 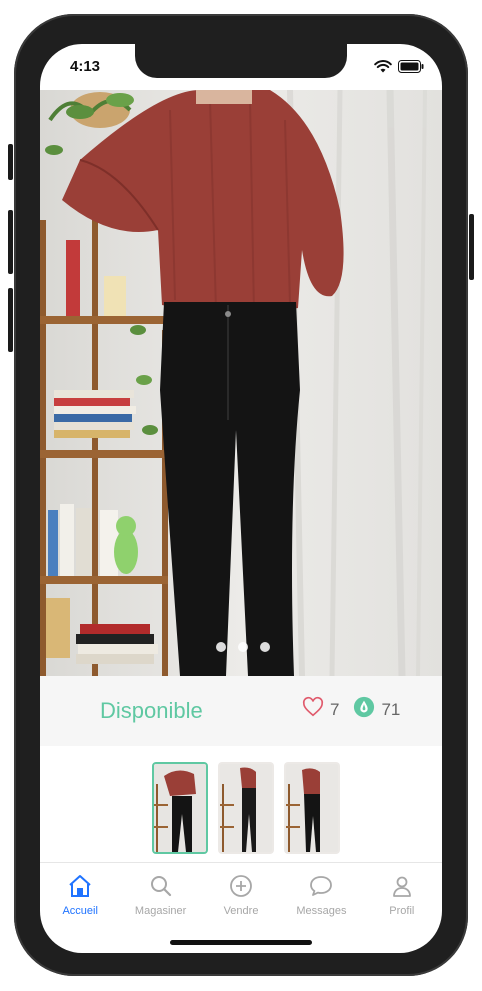 I want to click on tab-bar: Accueil Magasiner Vendre Messages Profil, so click(x=241, y=892).